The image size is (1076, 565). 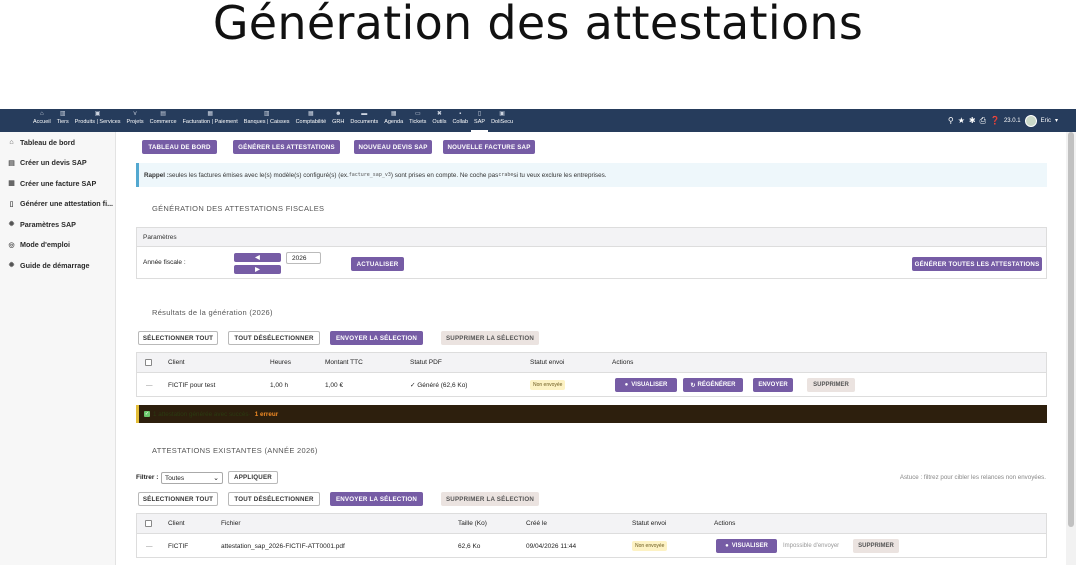 I want to click on apply-filter-button: Appliquer, so click(x=253, y=477).